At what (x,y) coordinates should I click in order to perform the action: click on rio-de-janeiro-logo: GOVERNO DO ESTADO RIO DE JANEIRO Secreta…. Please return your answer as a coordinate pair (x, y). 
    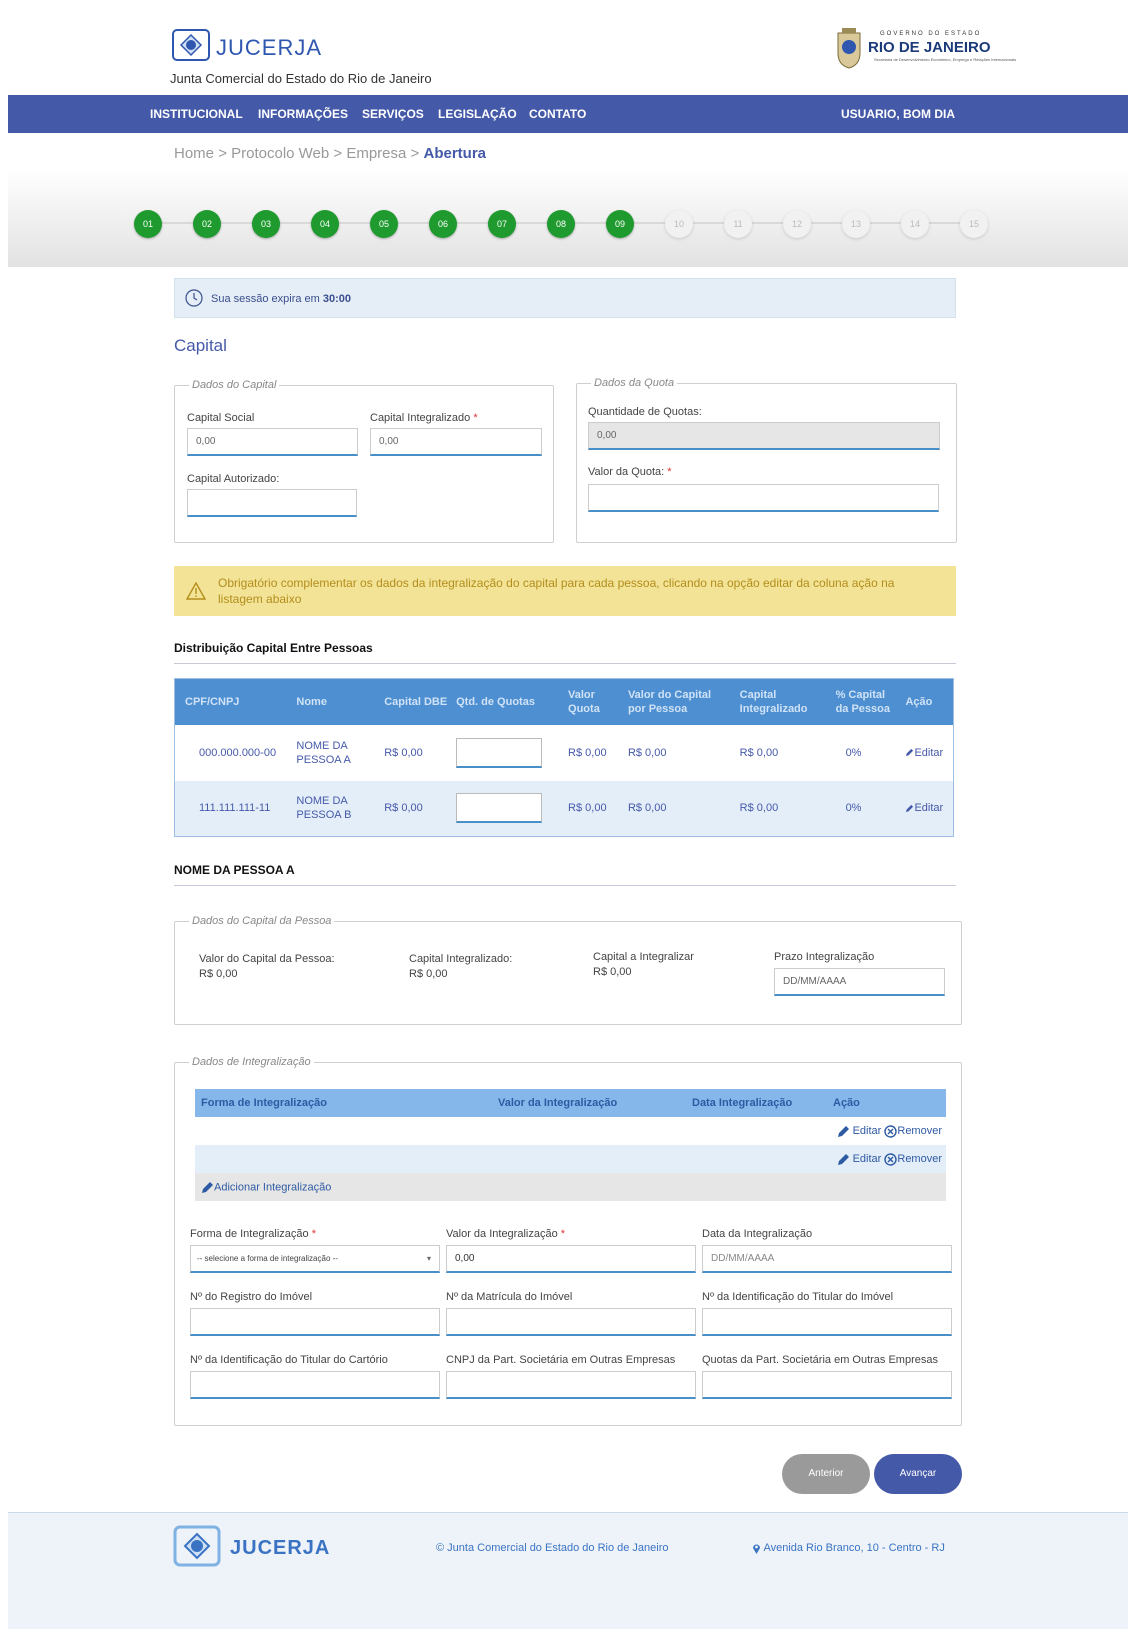
    Looking at the image, I should click on (925, 48).